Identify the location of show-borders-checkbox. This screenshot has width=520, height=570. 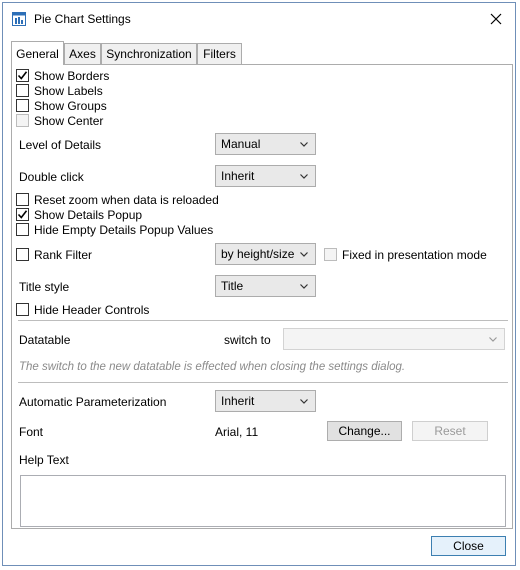
(22, 75).